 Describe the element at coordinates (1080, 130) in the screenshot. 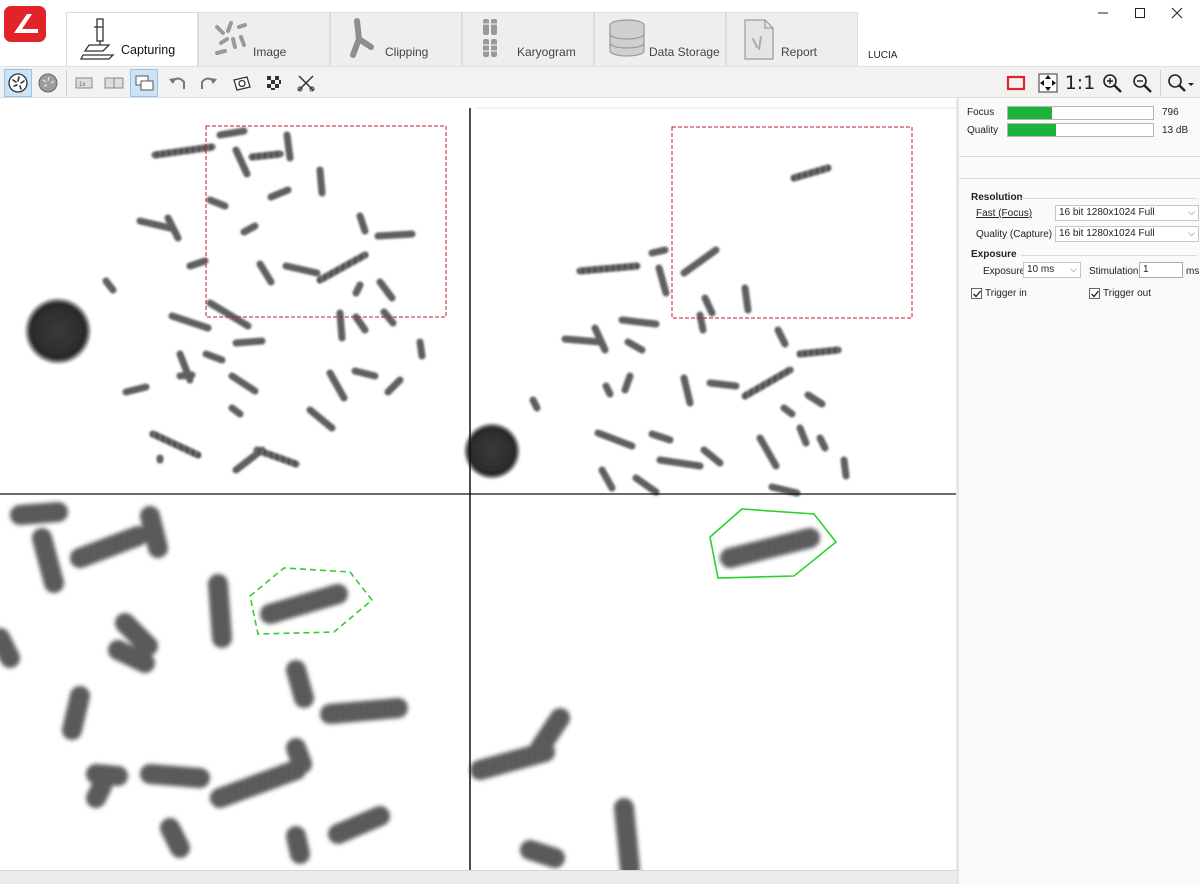

I see `quality-meter` at that location.